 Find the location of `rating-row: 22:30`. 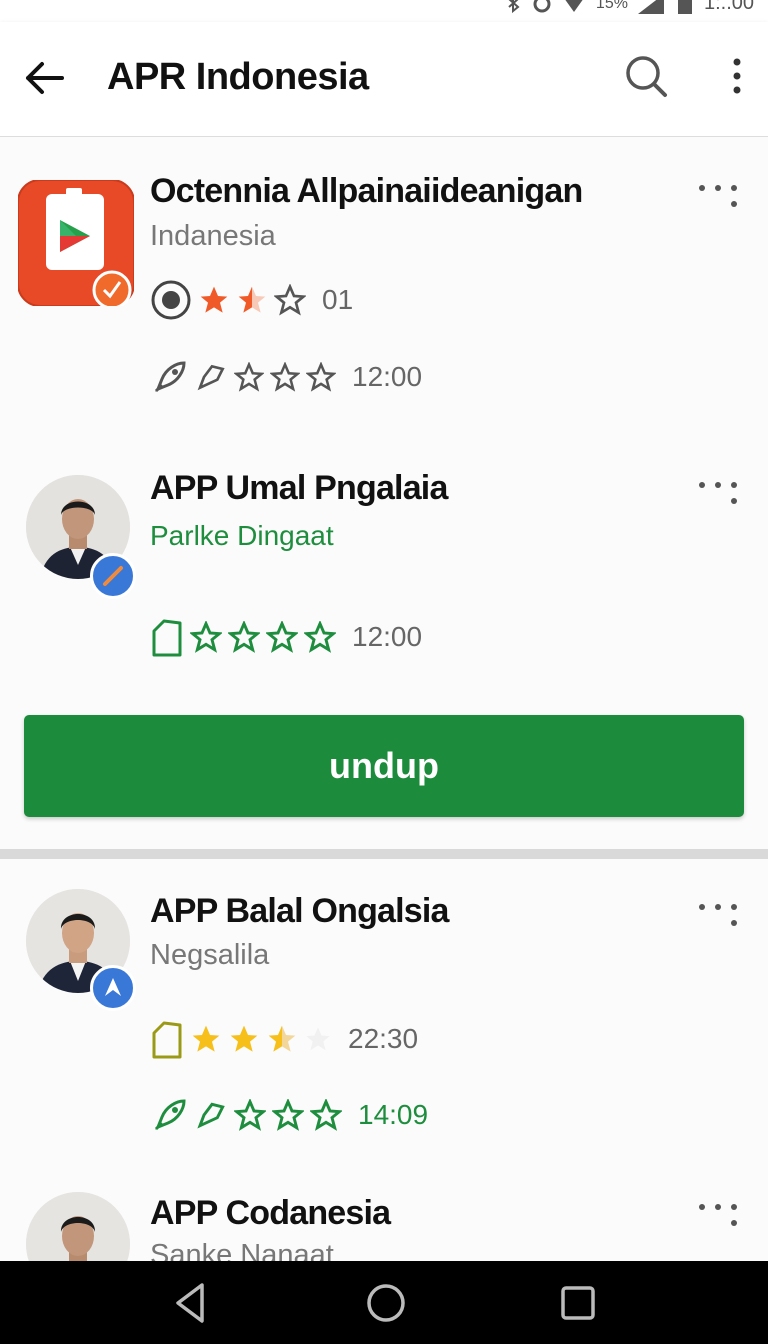

rating-row: 22:30 is located at coordinates (284, 1039).